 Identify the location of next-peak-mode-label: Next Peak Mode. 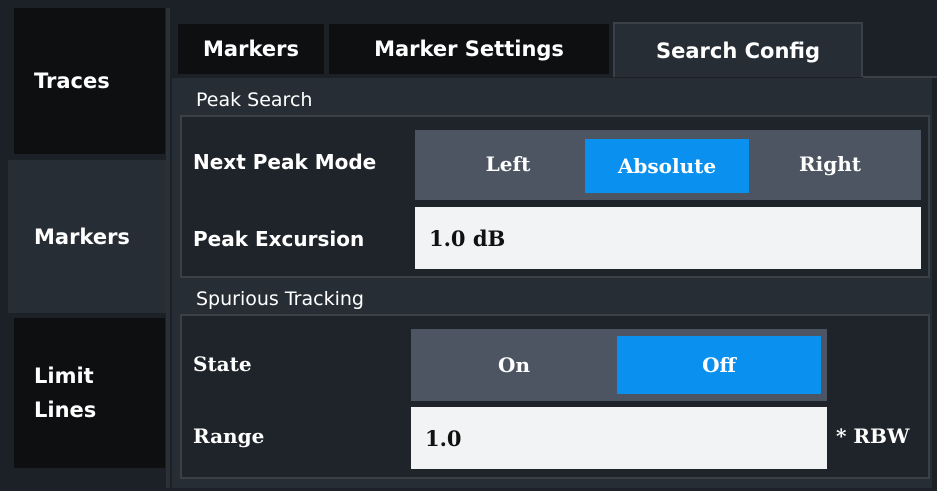
(285, 162).